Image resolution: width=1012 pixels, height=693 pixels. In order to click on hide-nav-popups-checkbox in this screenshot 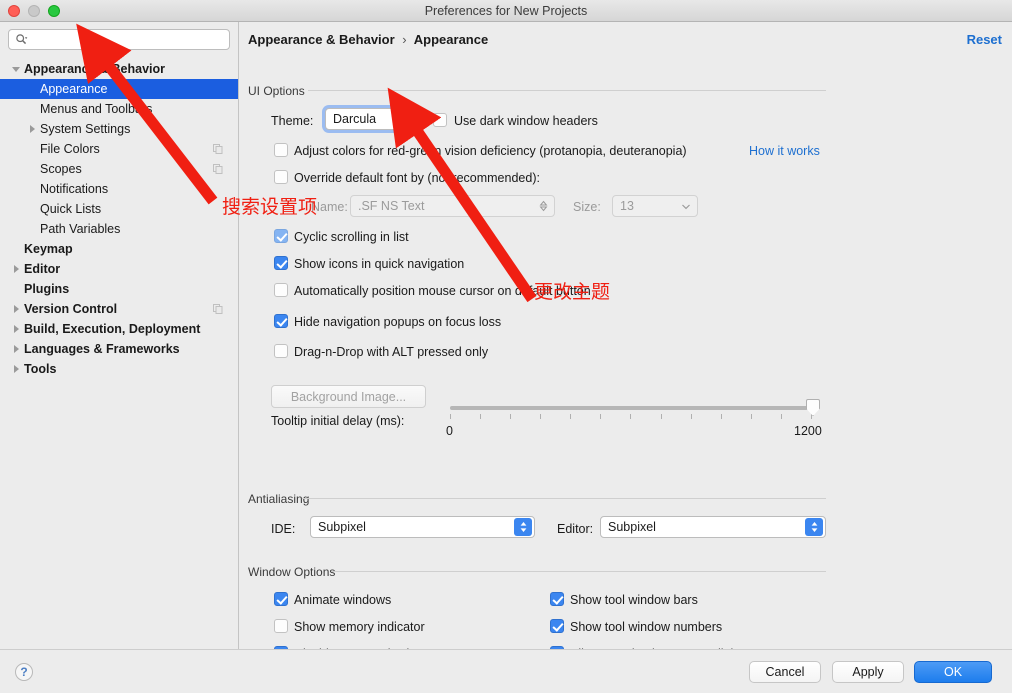, I will do `click(281, 321)`.